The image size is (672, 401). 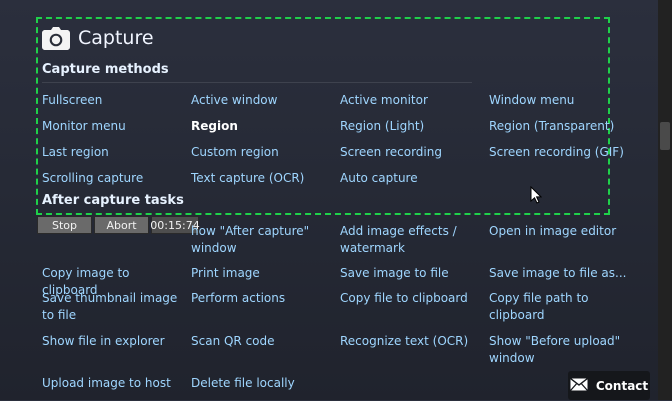 What do you see at coordinates (410, 178) in the screenshot?
I see `capture-option-auto-capture: Auto capture` at bounding box center [410, 178].